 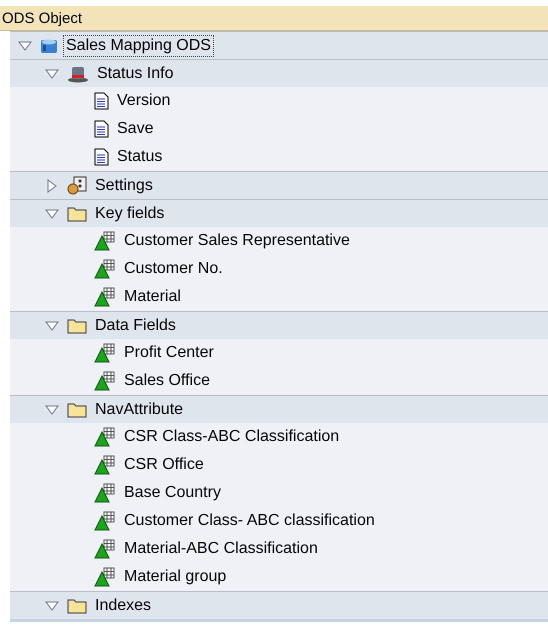 What do you see at coordinates (152, 297) in the screenshot?
I see `tree-item: Material` at bounding box center [152, 297].